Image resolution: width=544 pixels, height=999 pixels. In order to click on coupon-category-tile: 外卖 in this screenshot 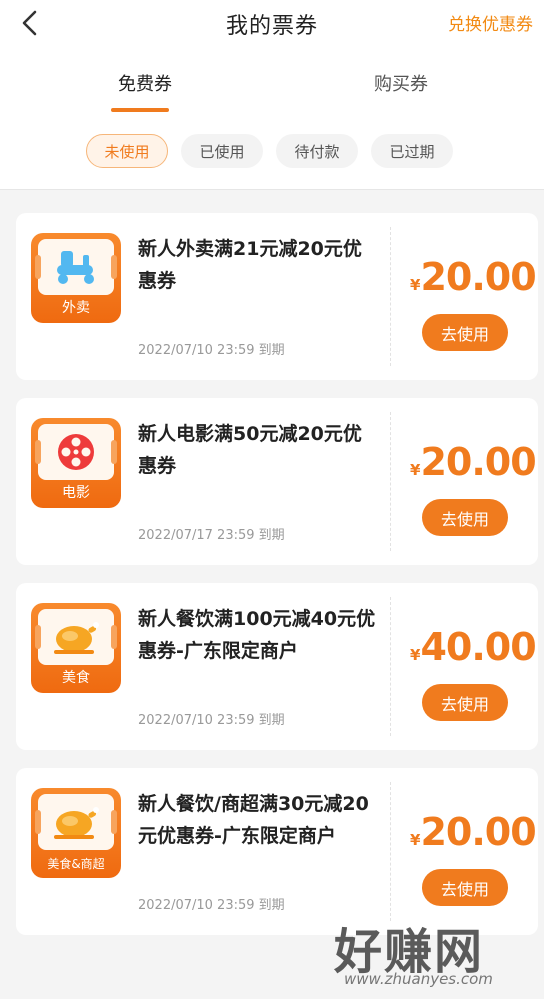, I will do `click(76, 278)`.